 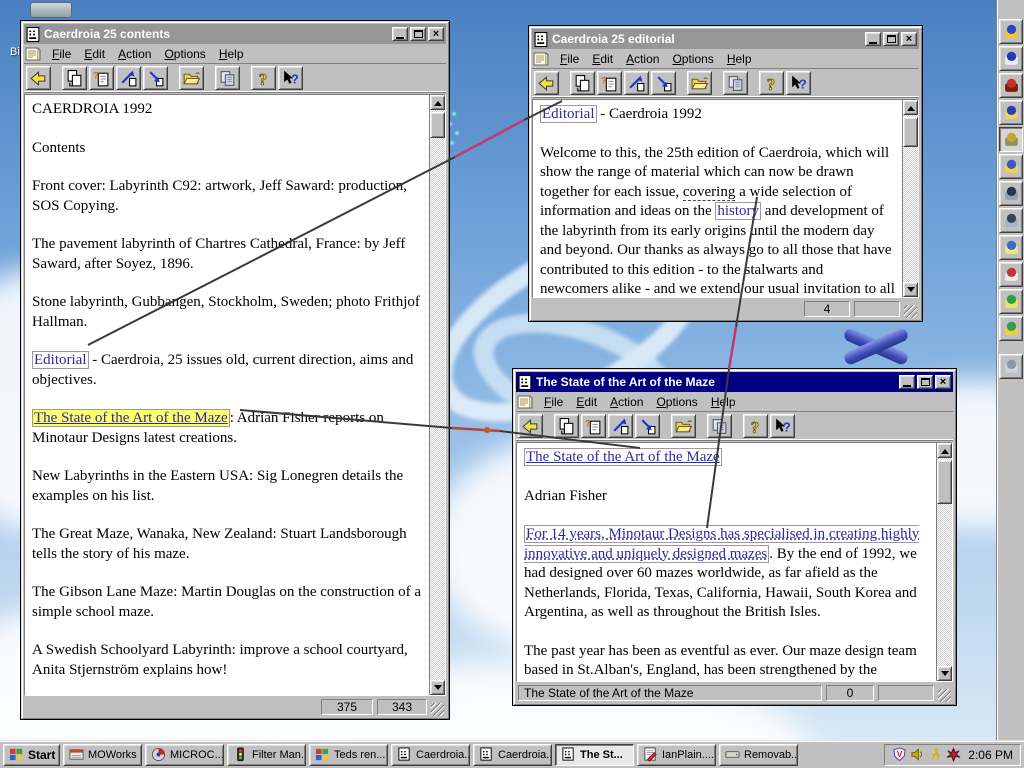 What do you see at coordinates (709, 192) in the screenshot?
I see `hyperlink: covering` at bounding box center [709, 192].